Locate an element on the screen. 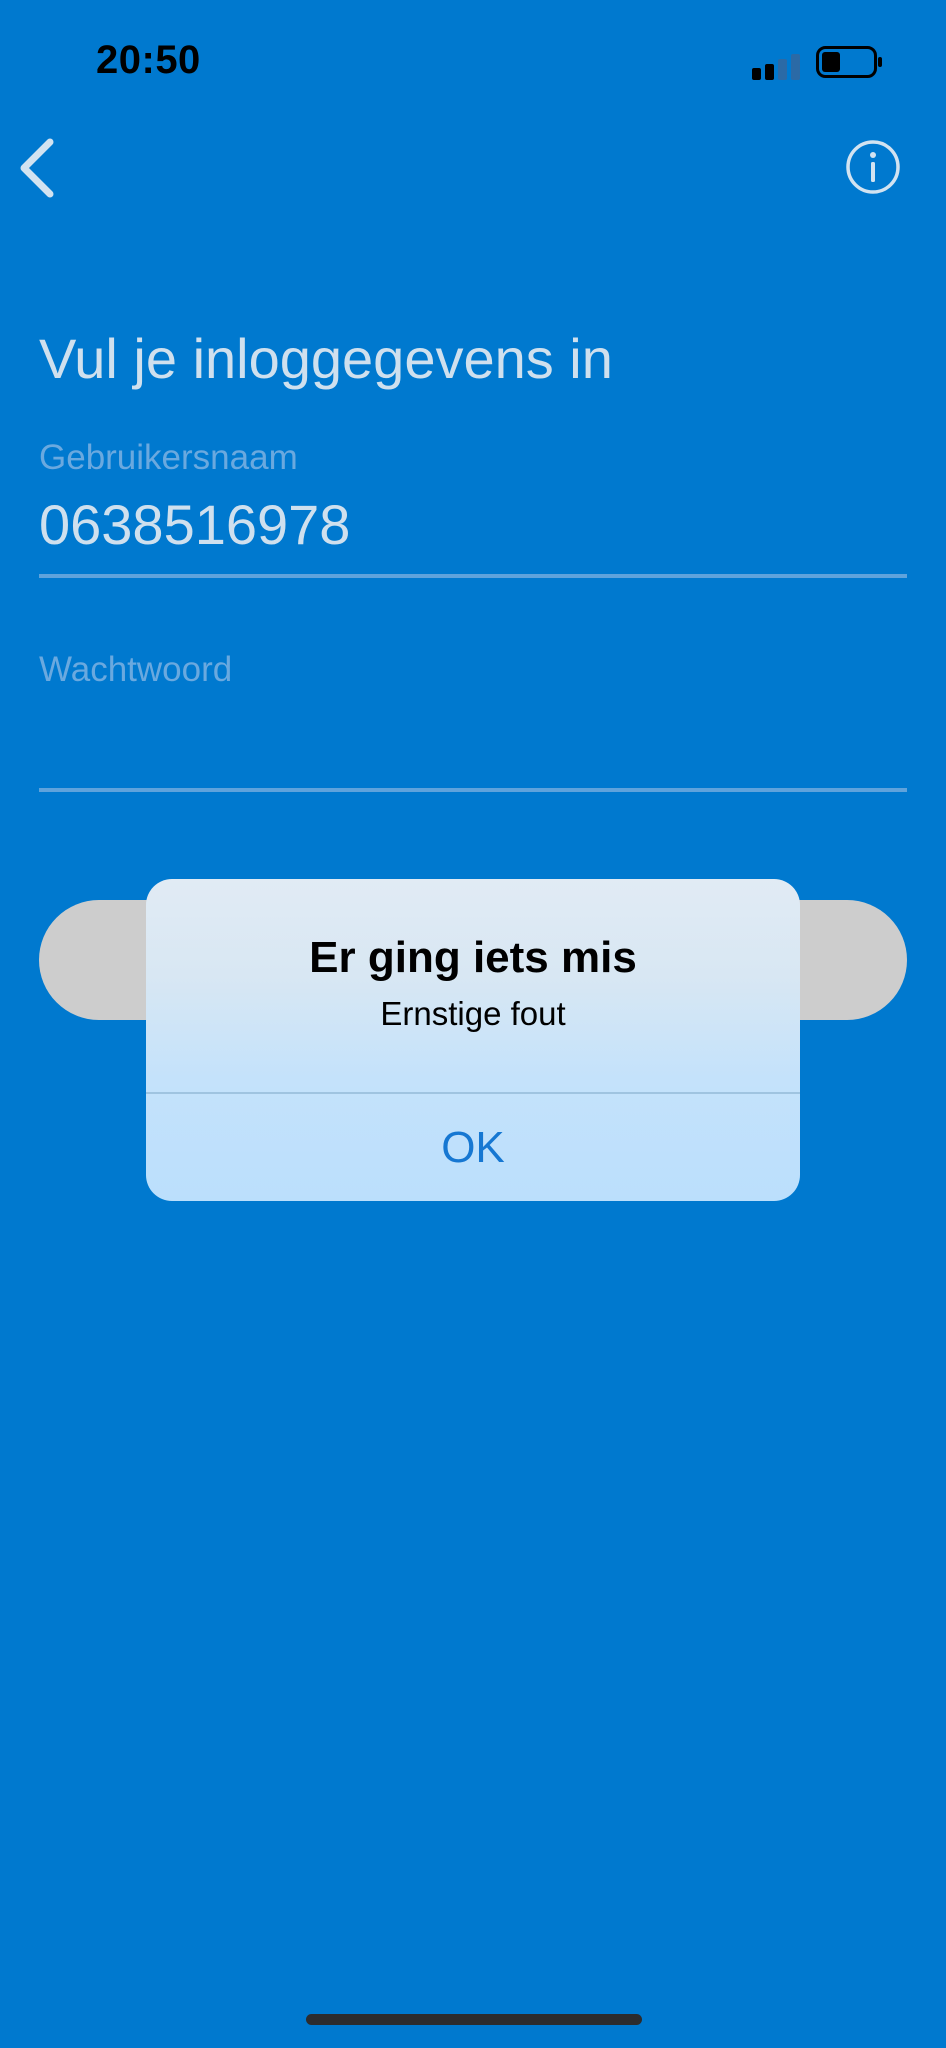  username-label: Gebruikersnaam is located at coordinates (168, 457).